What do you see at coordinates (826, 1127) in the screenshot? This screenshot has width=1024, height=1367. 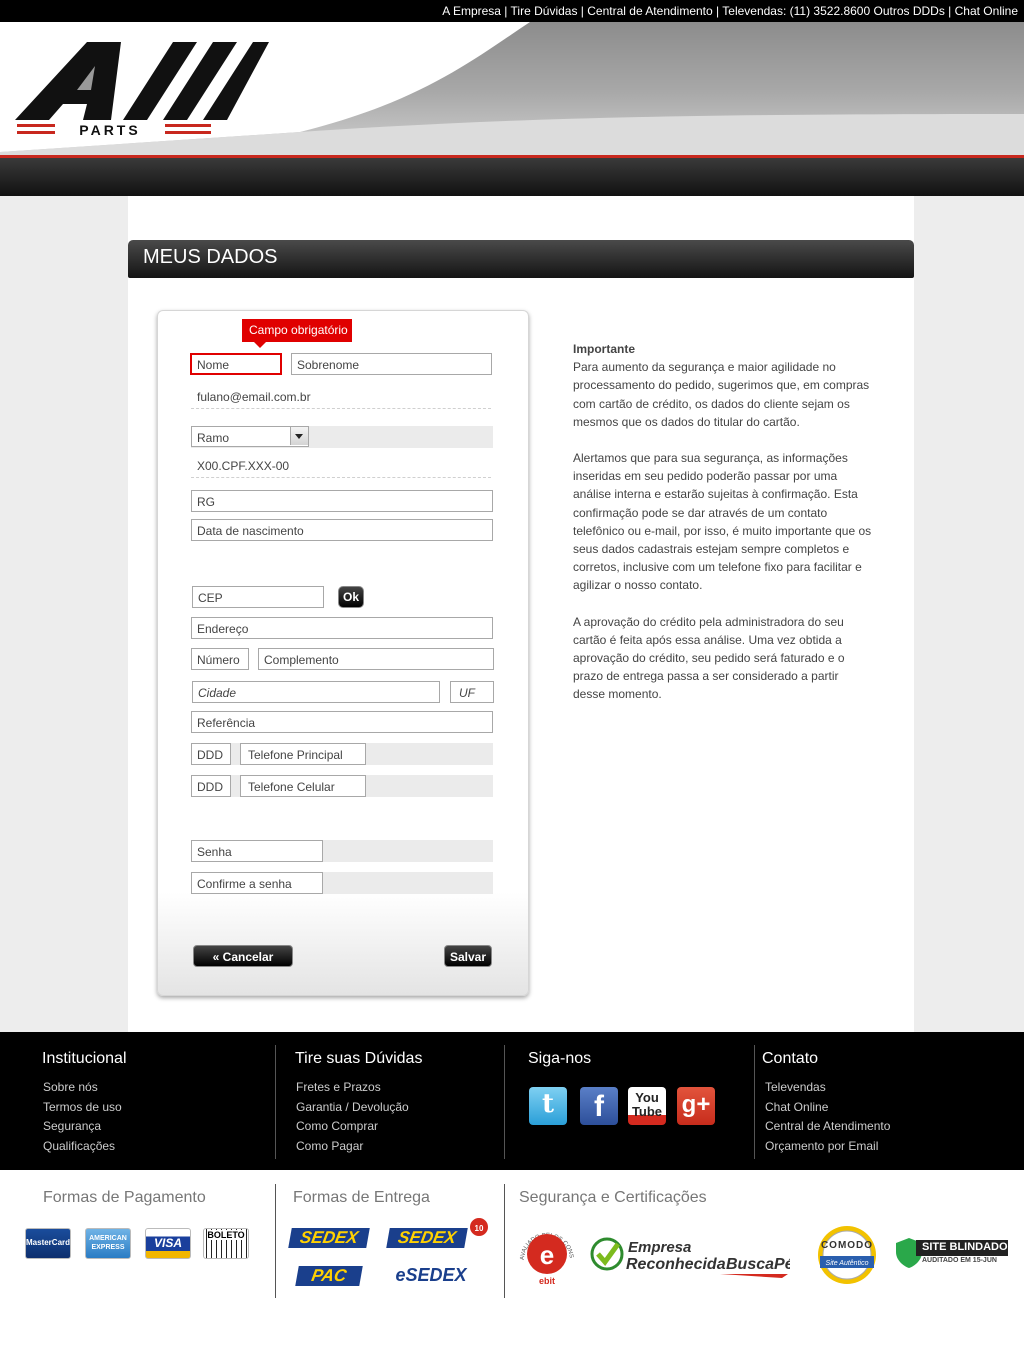 I see `footer-link-central: Central de Atendimento` at bounding box center [826, 1127].